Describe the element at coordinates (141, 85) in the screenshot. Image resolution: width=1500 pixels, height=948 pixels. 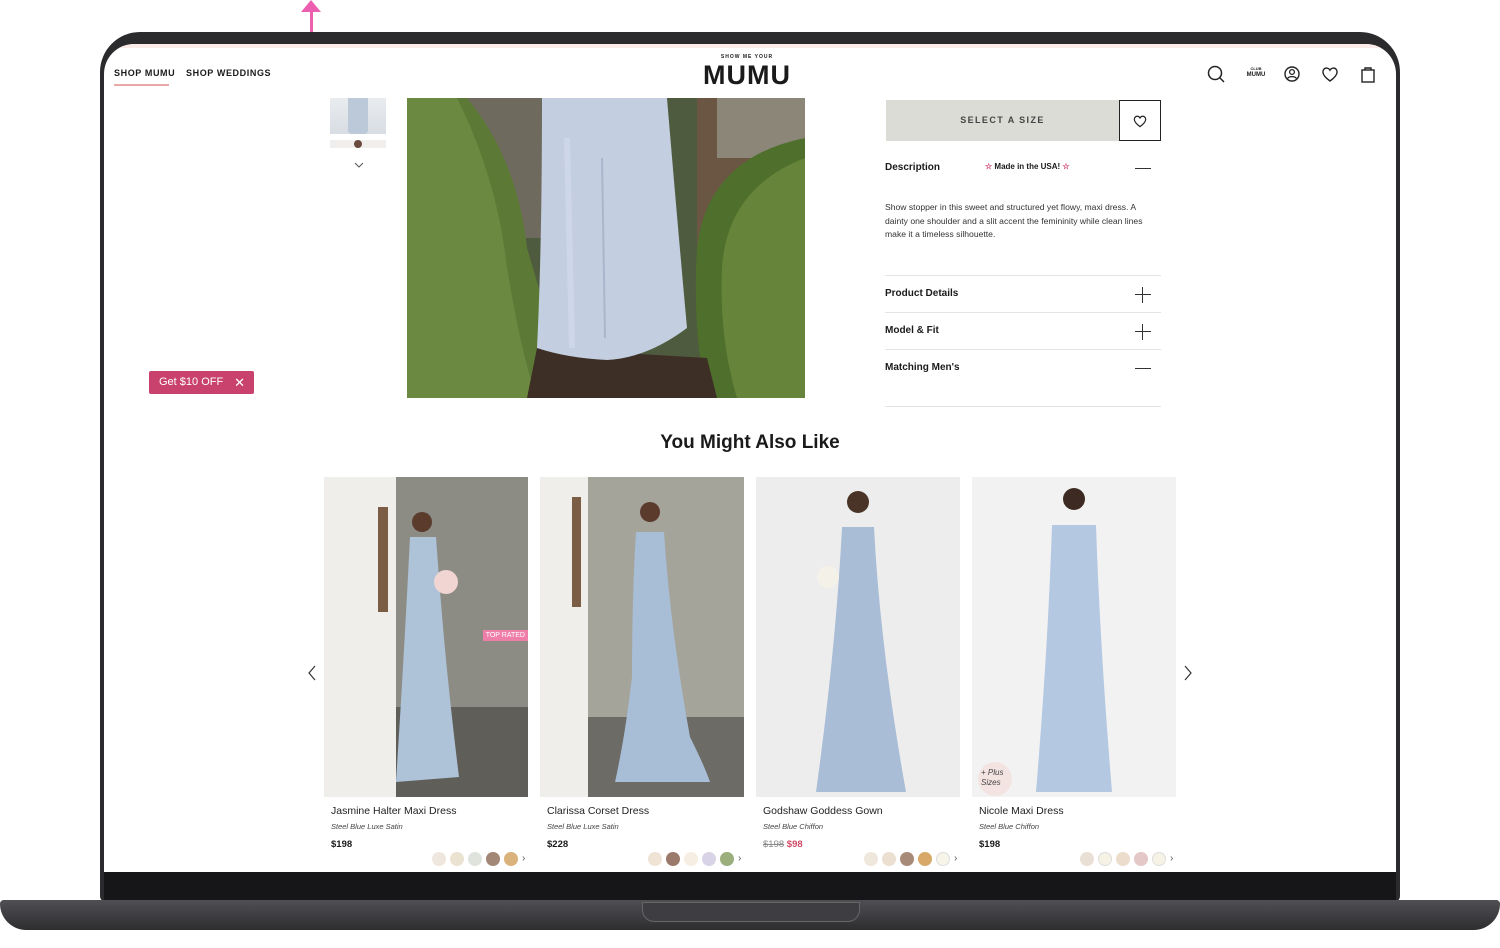
I see `nav-active-underline` at that location.